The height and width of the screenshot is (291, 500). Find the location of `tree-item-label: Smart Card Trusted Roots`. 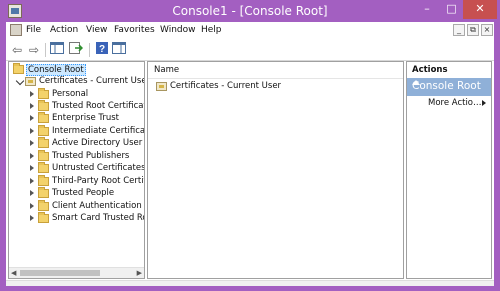

tree-item-label: Smart Card Trusted Roots is located at coordinates (98, 218).